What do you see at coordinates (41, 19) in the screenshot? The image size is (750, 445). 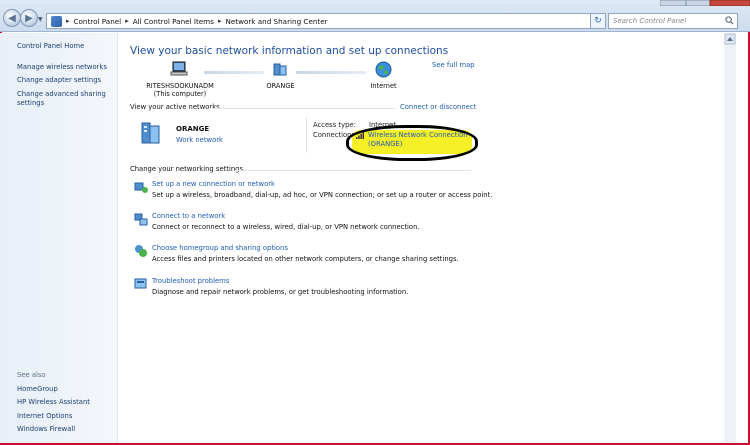 I see `history-dropdown-icon: ▼` at bounding box center [41, 19].